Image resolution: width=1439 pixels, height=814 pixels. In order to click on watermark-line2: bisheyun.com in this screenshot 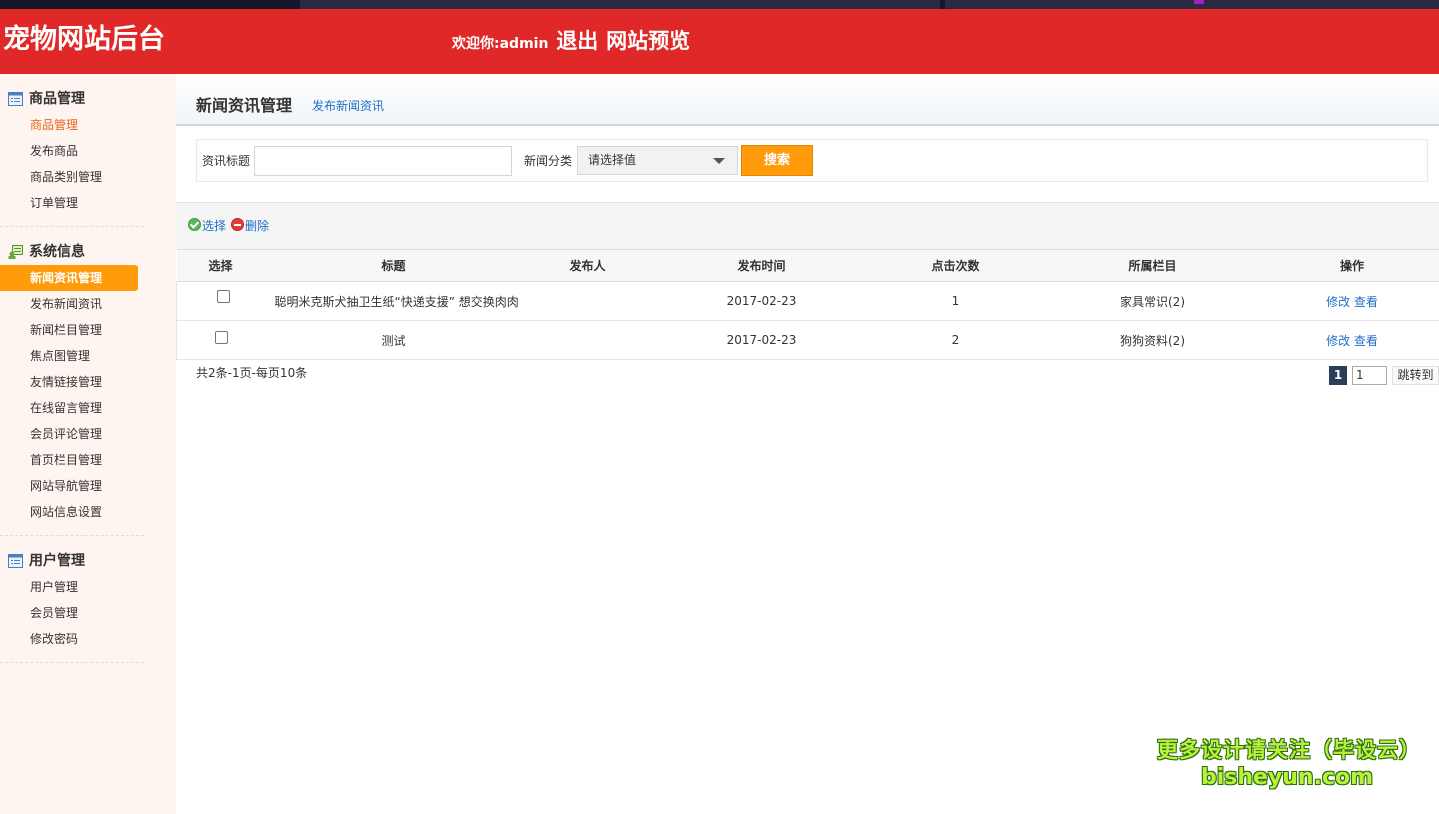, I will do `click(1287, 777)`.